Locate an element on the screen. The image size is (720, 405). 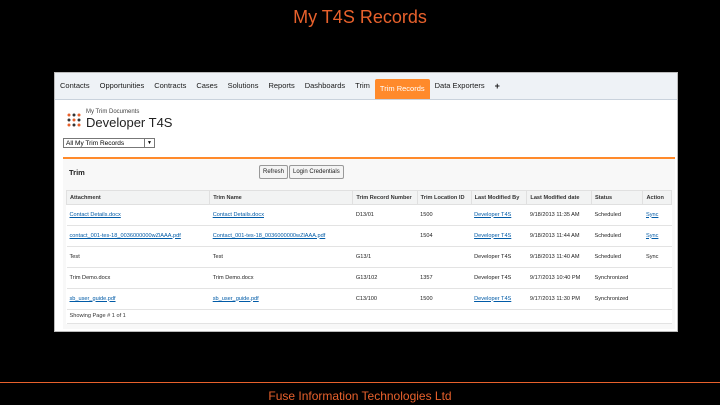
page-title: Developer T4S is located at coordinates (129, 122).